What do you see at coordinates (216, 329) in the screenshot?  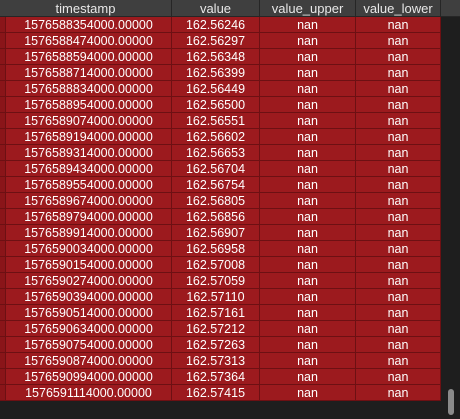 I see `value-cell: 162.57212` at bounding box center [216, 329].